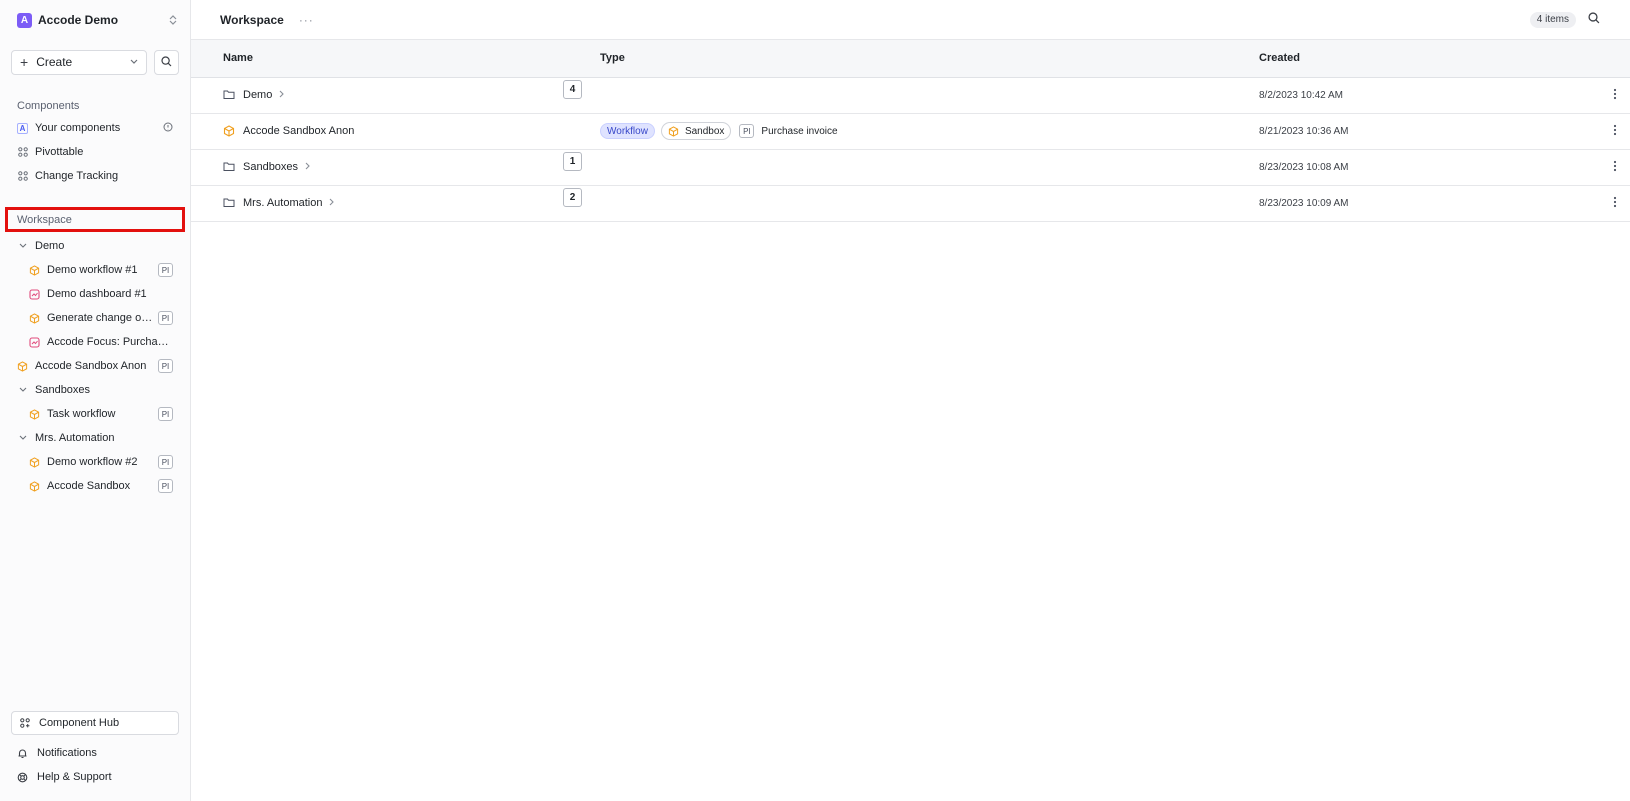 This screenshot has height=801, width=1630. I want to click on component-hub-label: Component Hub, so click(79, 723).